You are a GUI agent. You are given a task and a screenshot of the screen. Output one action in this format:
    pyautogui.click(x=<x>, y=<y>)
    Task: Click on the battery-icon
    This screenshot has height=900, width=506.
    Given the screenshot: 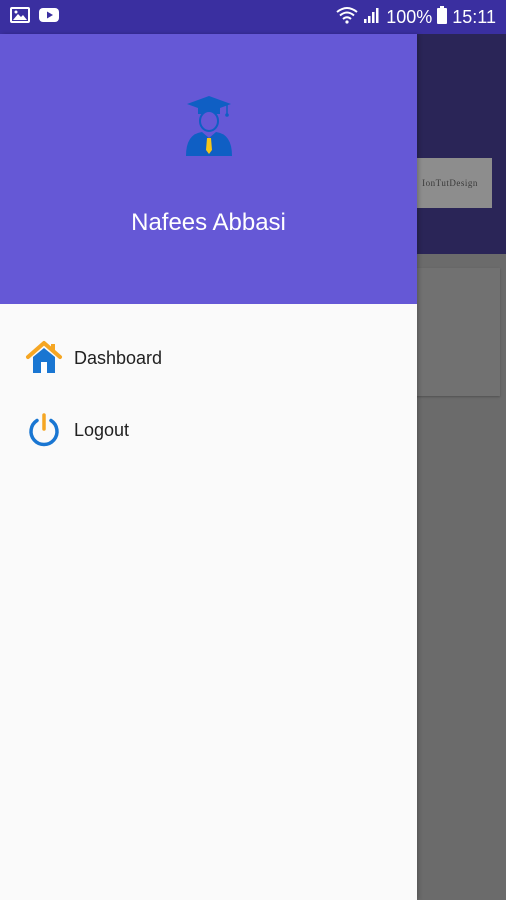 What is the action you would take?
    pyautogui.click(x=442, y=17)
    